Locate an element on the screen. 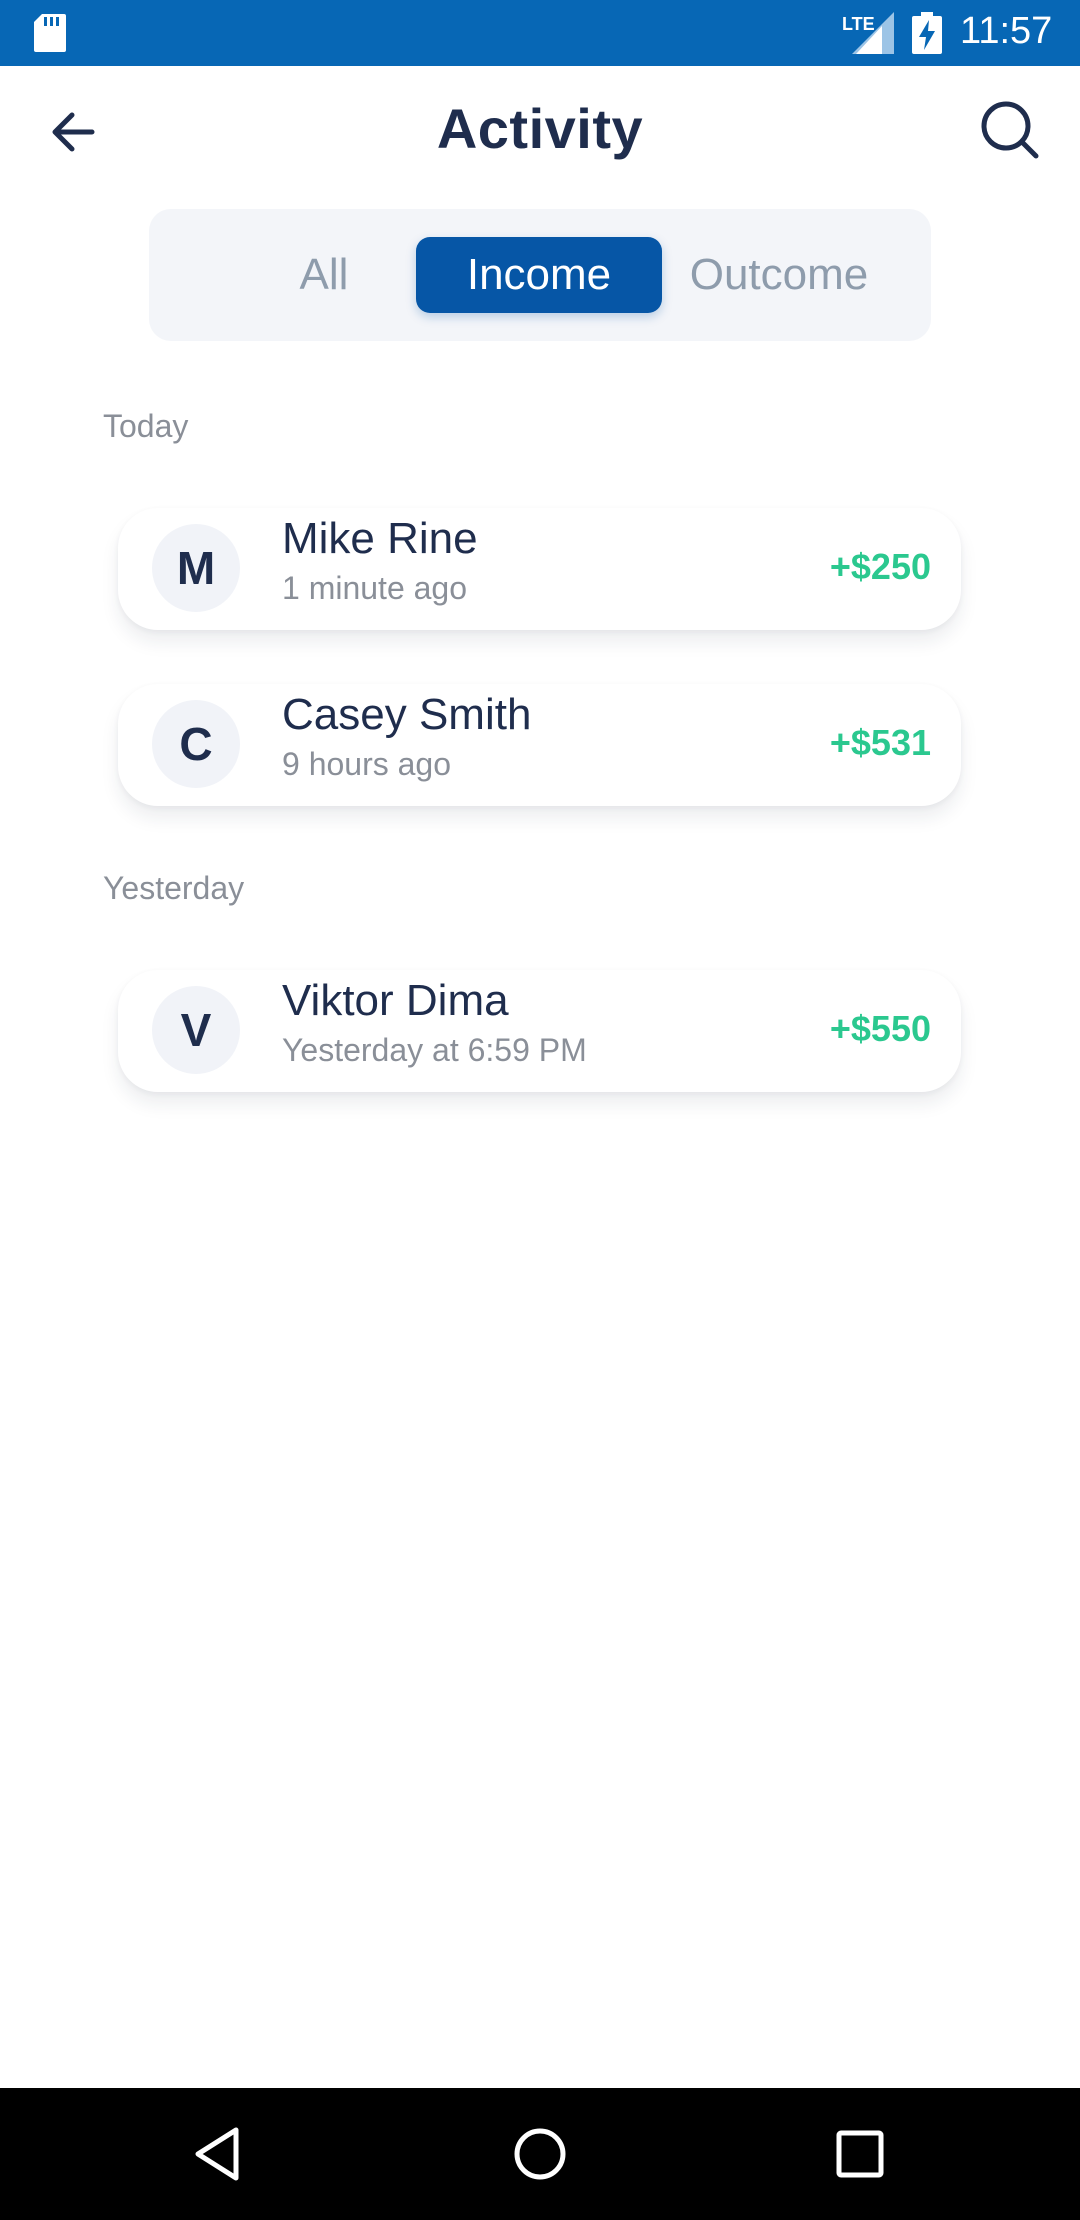  transaction-time: Yesterday at 6:59 PM is located at coordinates (434, 1050).